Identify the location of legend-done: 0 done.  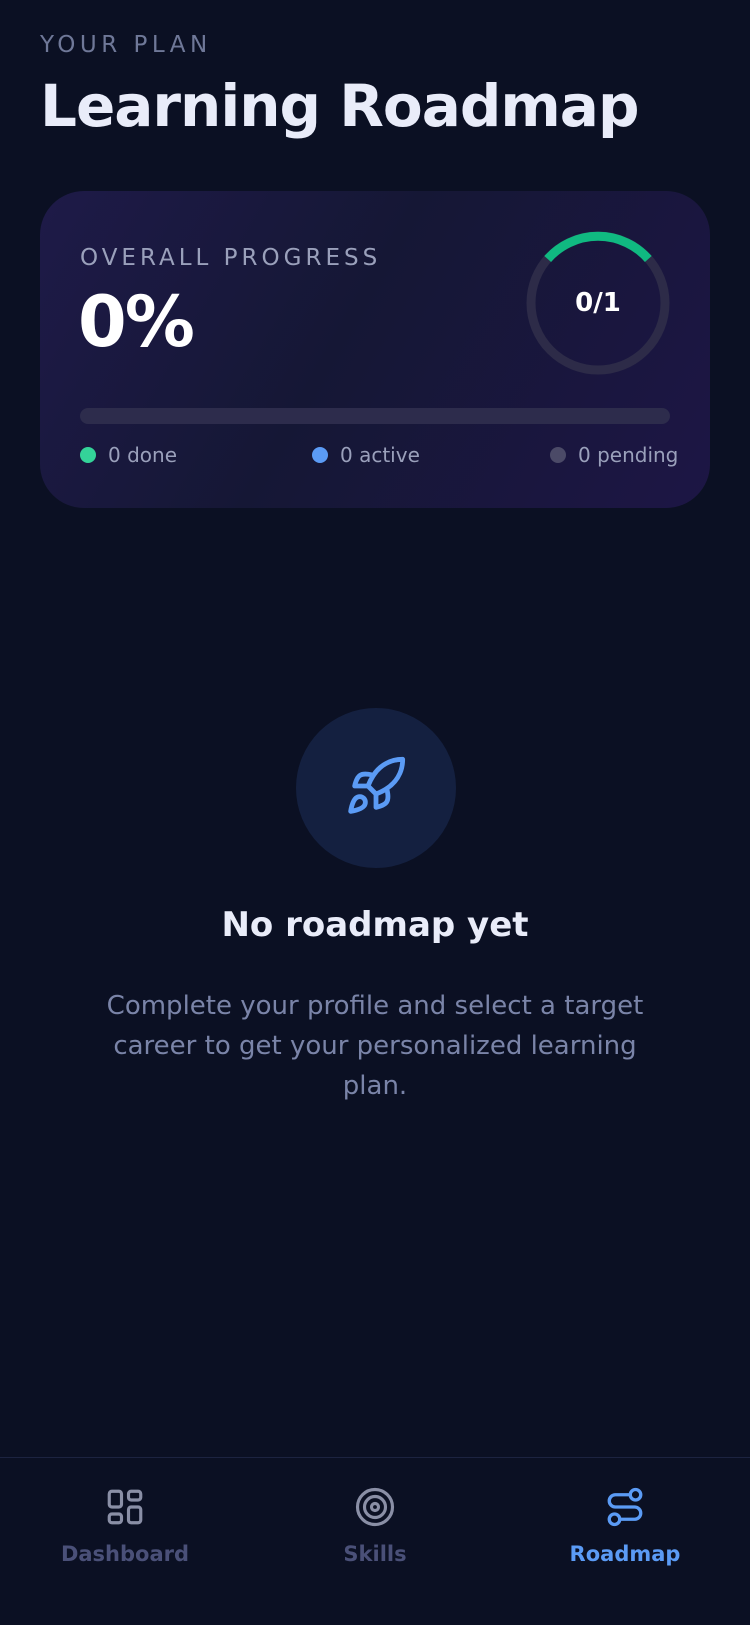
(128, 455).